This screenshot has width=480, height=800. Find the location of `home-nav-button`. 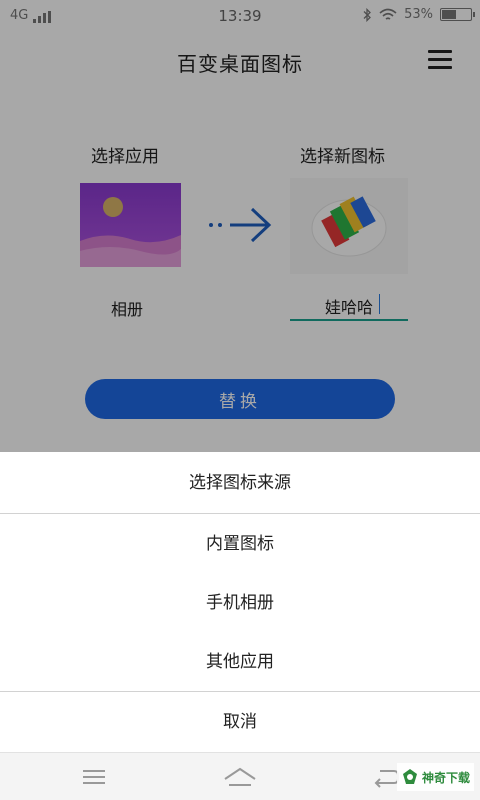

home-nav-button is located at coordinates (240, 777).